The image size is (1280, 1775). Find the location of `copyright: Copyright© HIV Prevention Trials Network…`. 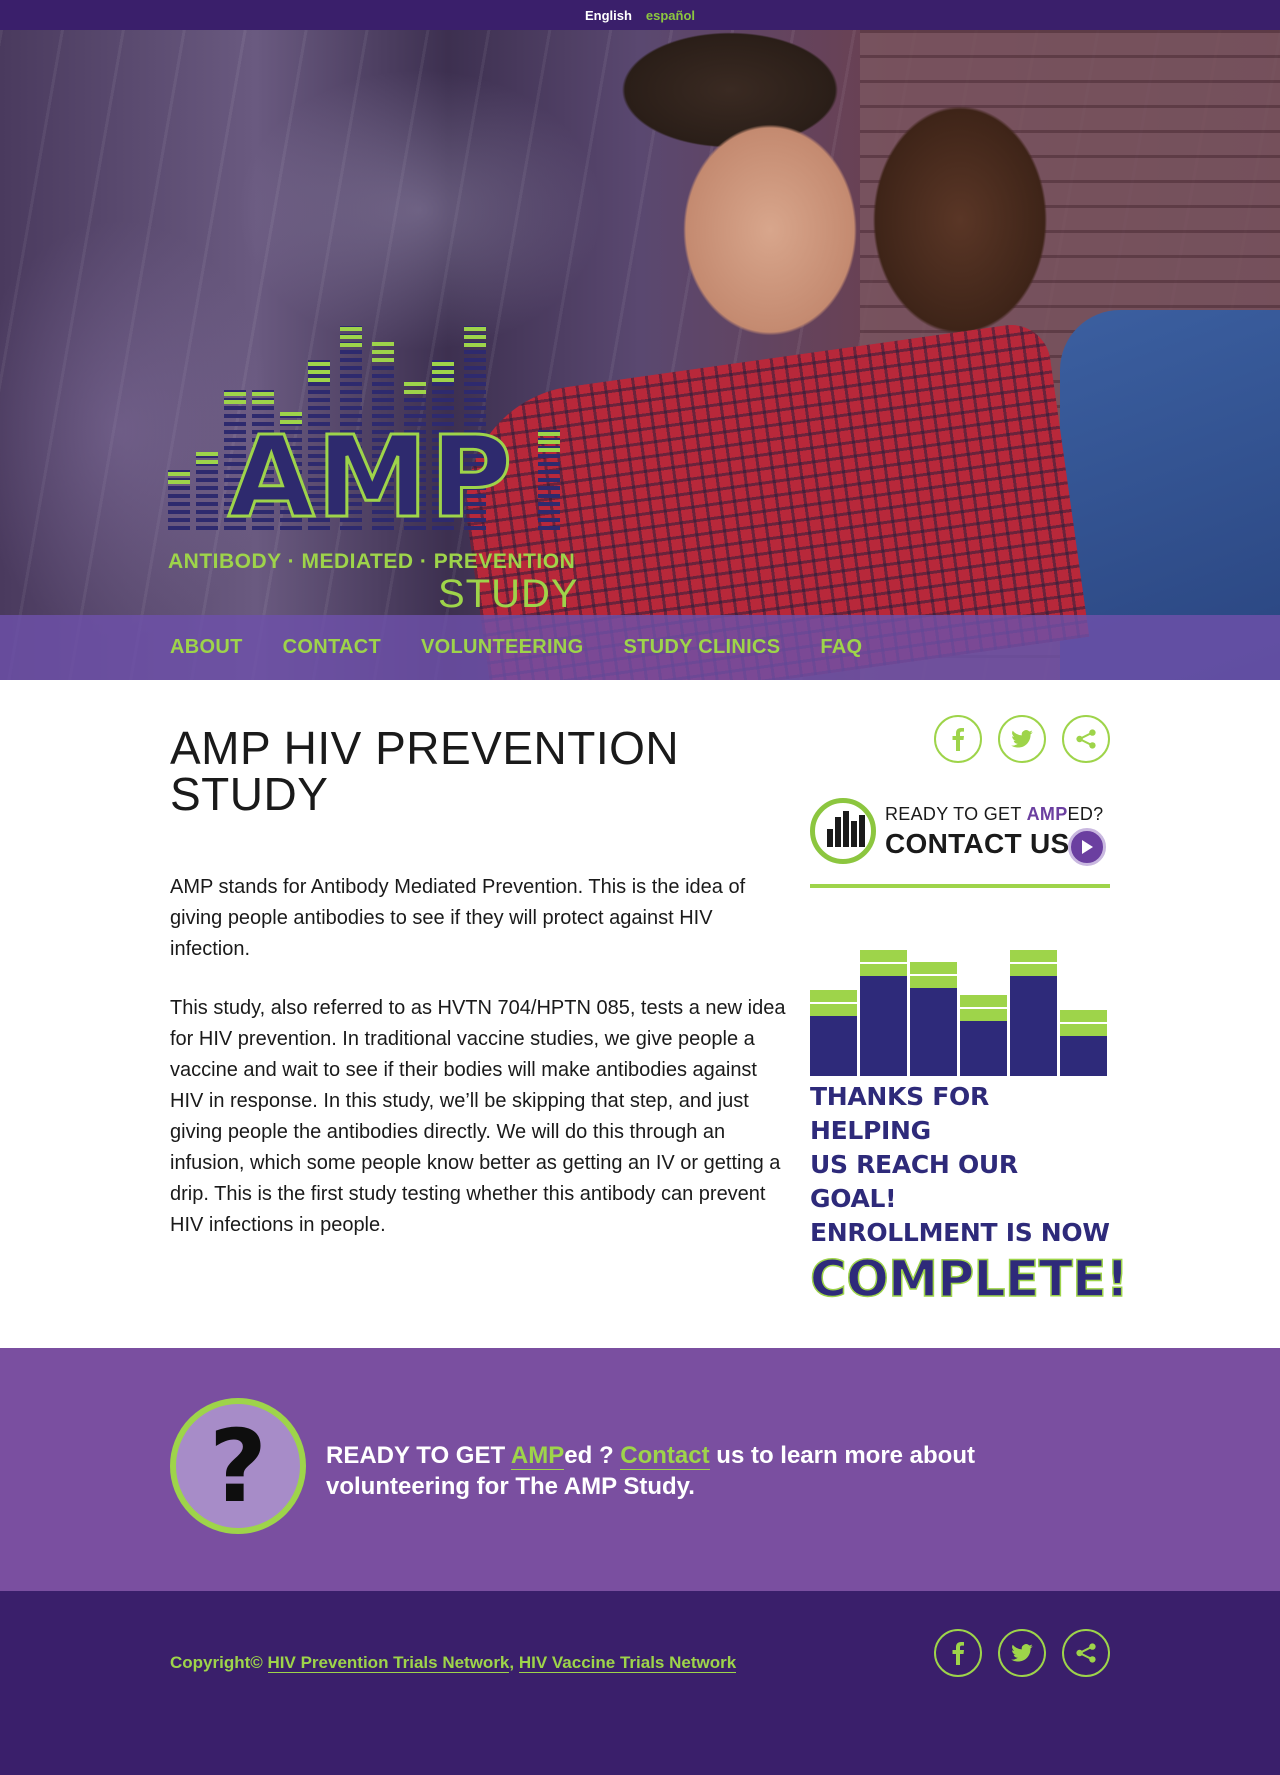

copyright: Copyright© HIV Prevention Trials Network… is located at coordinates (453, 1663).